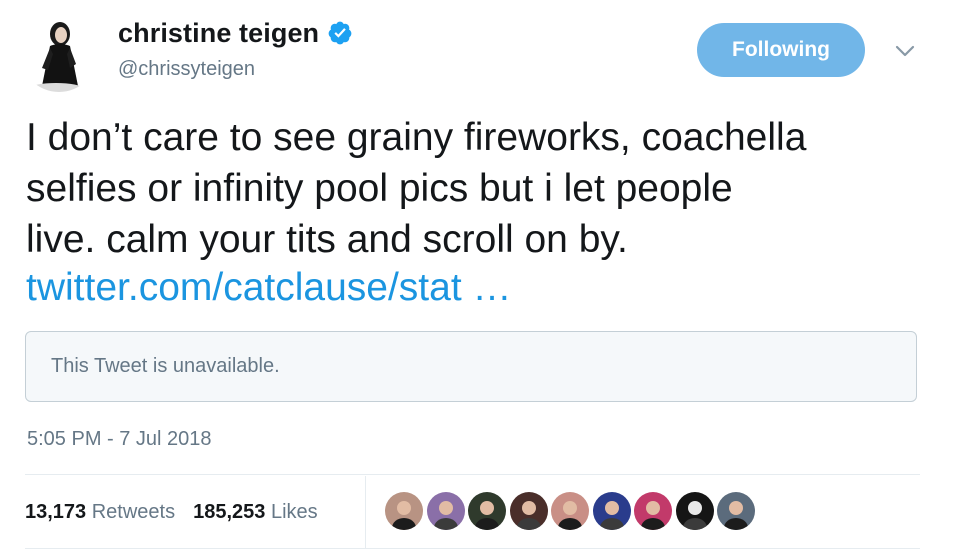 Image resolution: width=964 pixels, height=550 pixels. Describe the element at coordinates (294, 511) in the screenshot. I see `likes-label: Likes` at that location.